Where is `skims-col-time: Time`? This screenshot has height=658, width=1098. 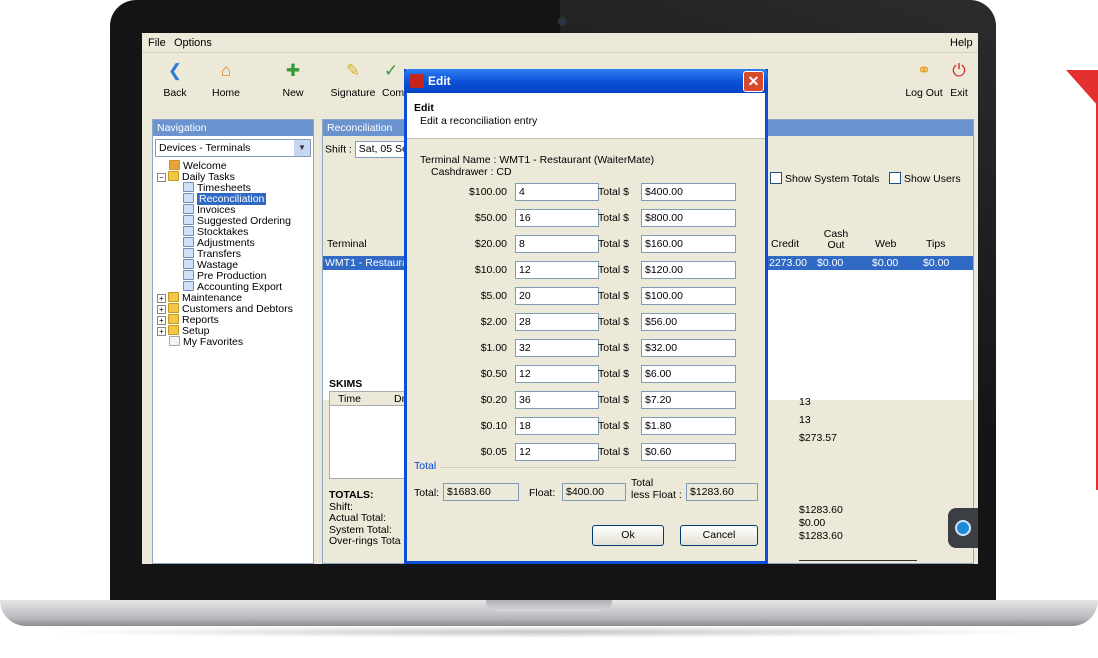 skims-col-time: Time is located at coordinates (349, 399).